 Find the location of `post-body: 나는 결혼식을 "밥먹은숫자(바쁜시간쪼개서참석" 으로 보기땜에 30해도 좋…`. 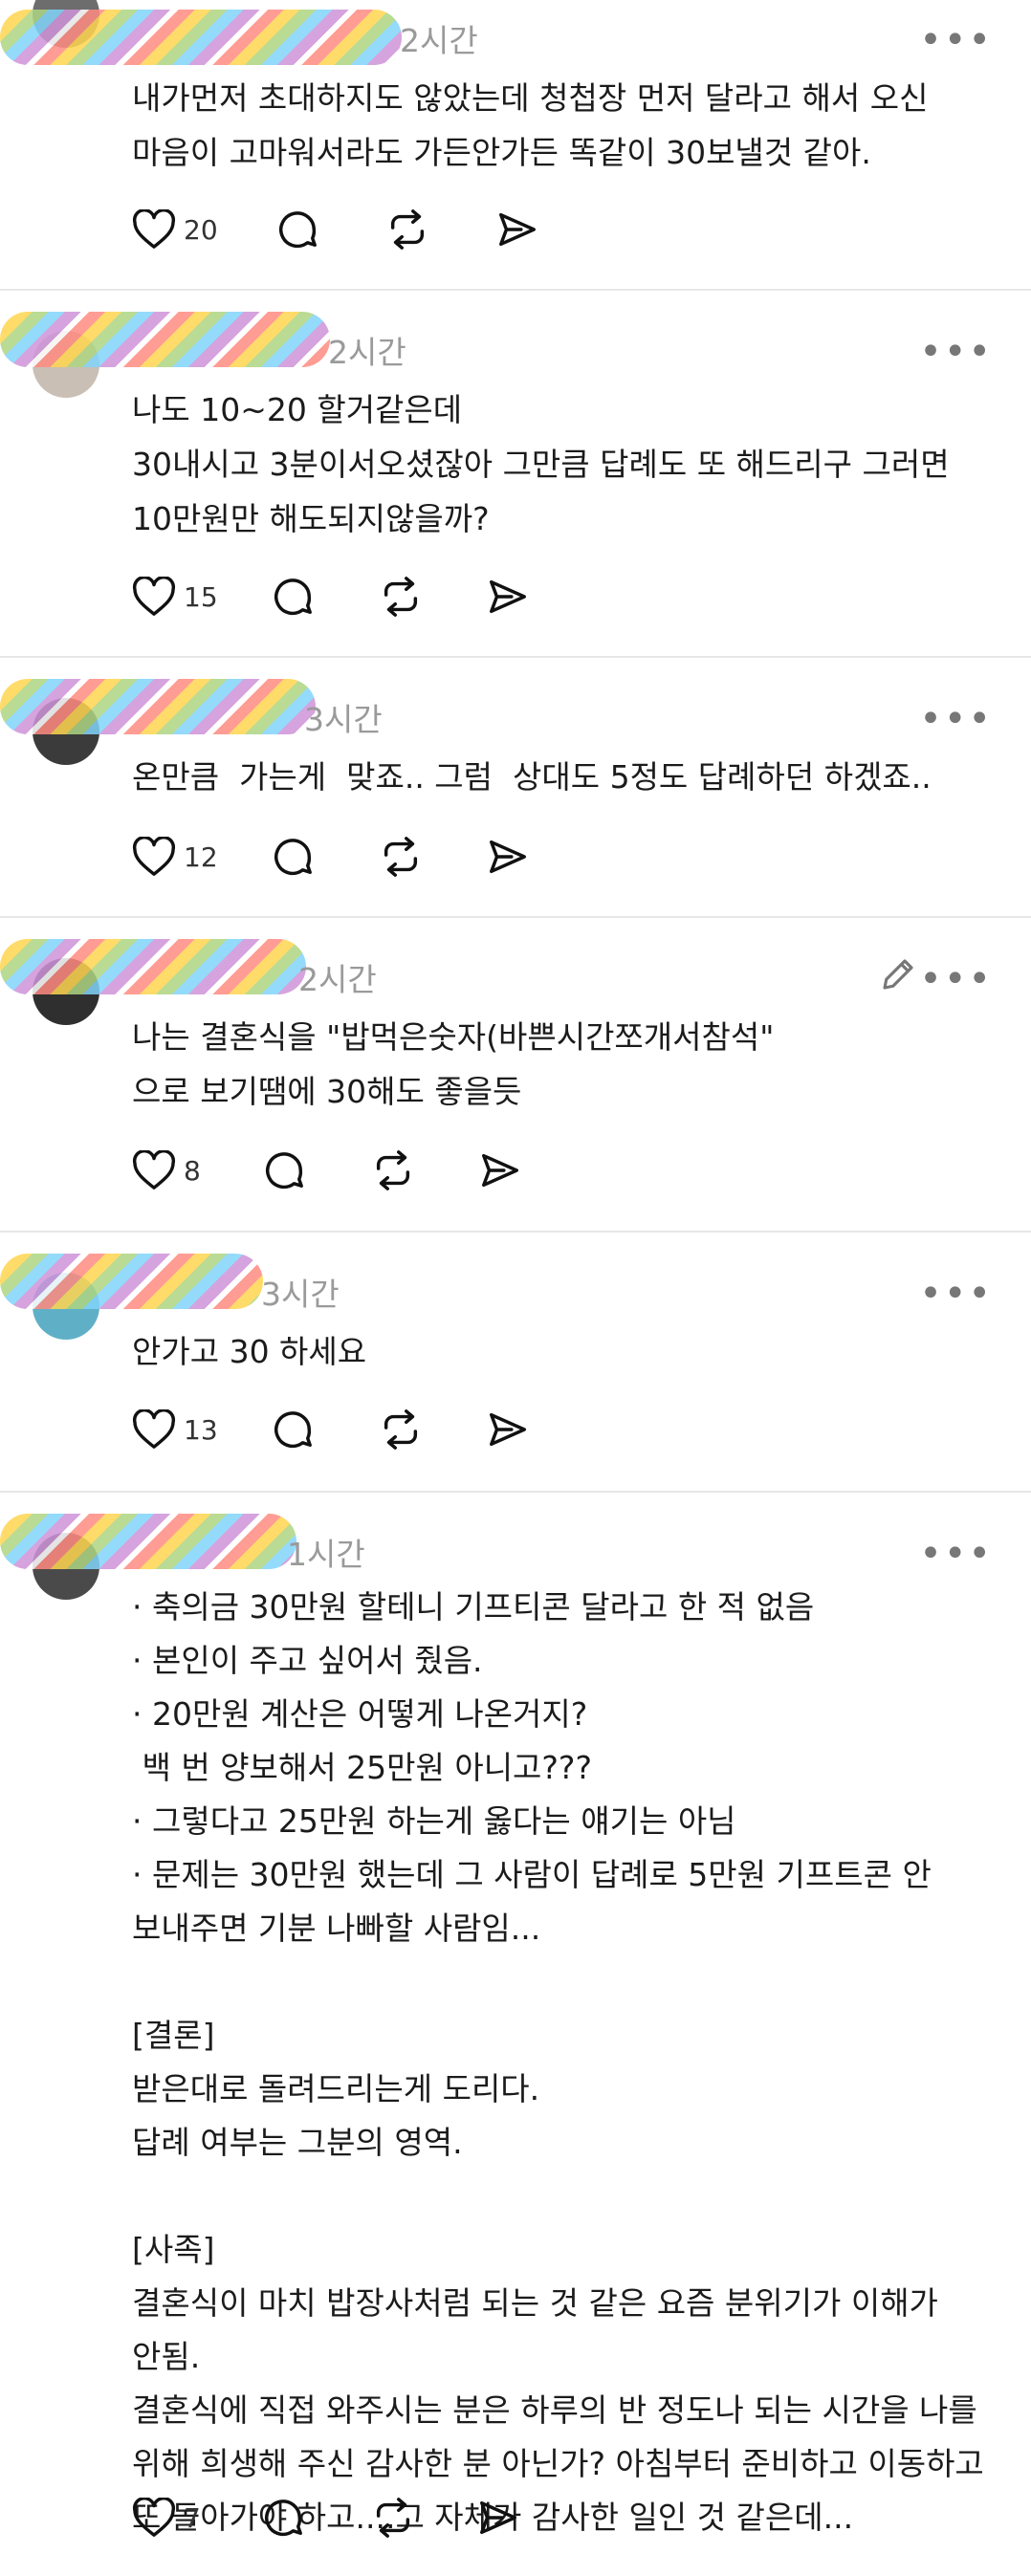

post-body: 나는 결혼식을 "밥먹은숫자(바쁜시간쪼개서참석" 으로 보기땜에 30해도 좋… is located at coordinates (453, 1064).